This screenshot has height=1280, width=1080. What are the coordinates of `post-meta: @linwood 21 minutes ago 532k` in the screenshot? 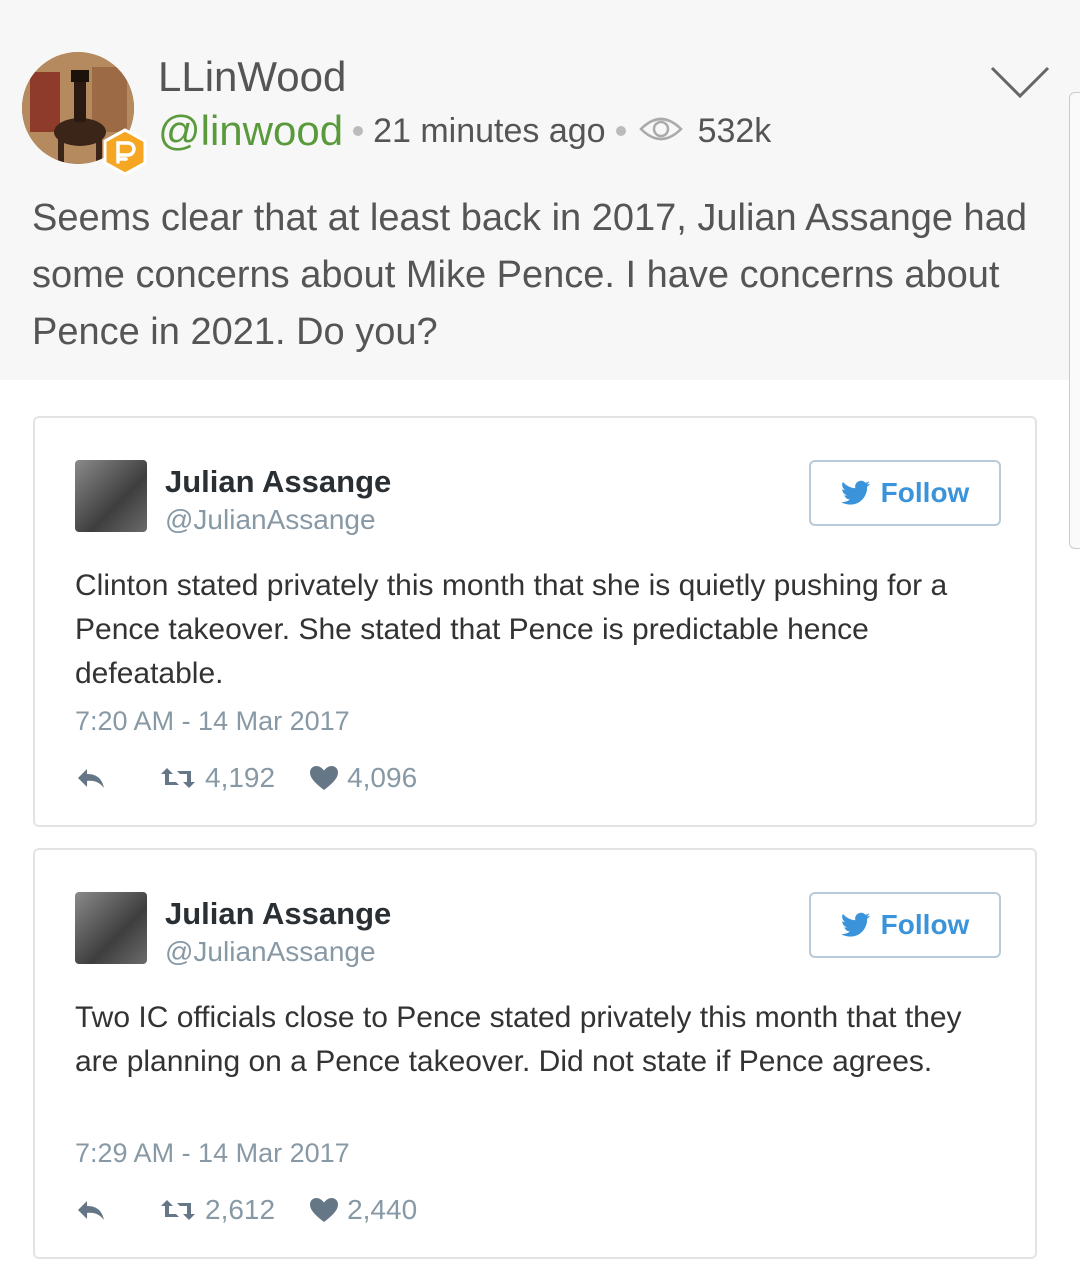 It's located at (465, 131).